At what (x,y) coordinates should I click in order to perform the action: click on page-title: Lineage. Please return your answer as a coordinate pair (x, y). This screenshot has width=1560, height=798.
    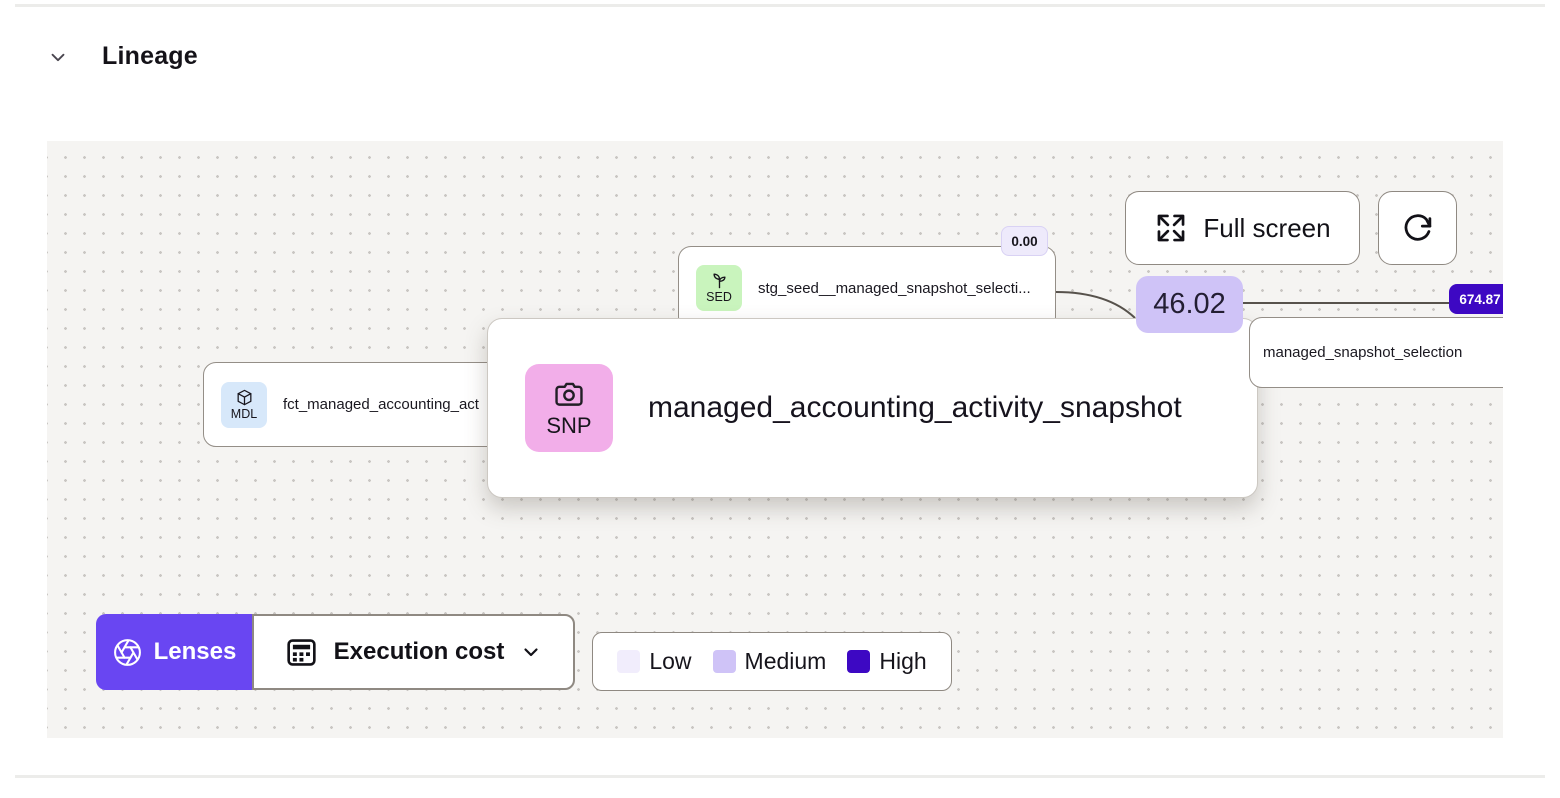
    Looking at the image, I should click on (150, 56).